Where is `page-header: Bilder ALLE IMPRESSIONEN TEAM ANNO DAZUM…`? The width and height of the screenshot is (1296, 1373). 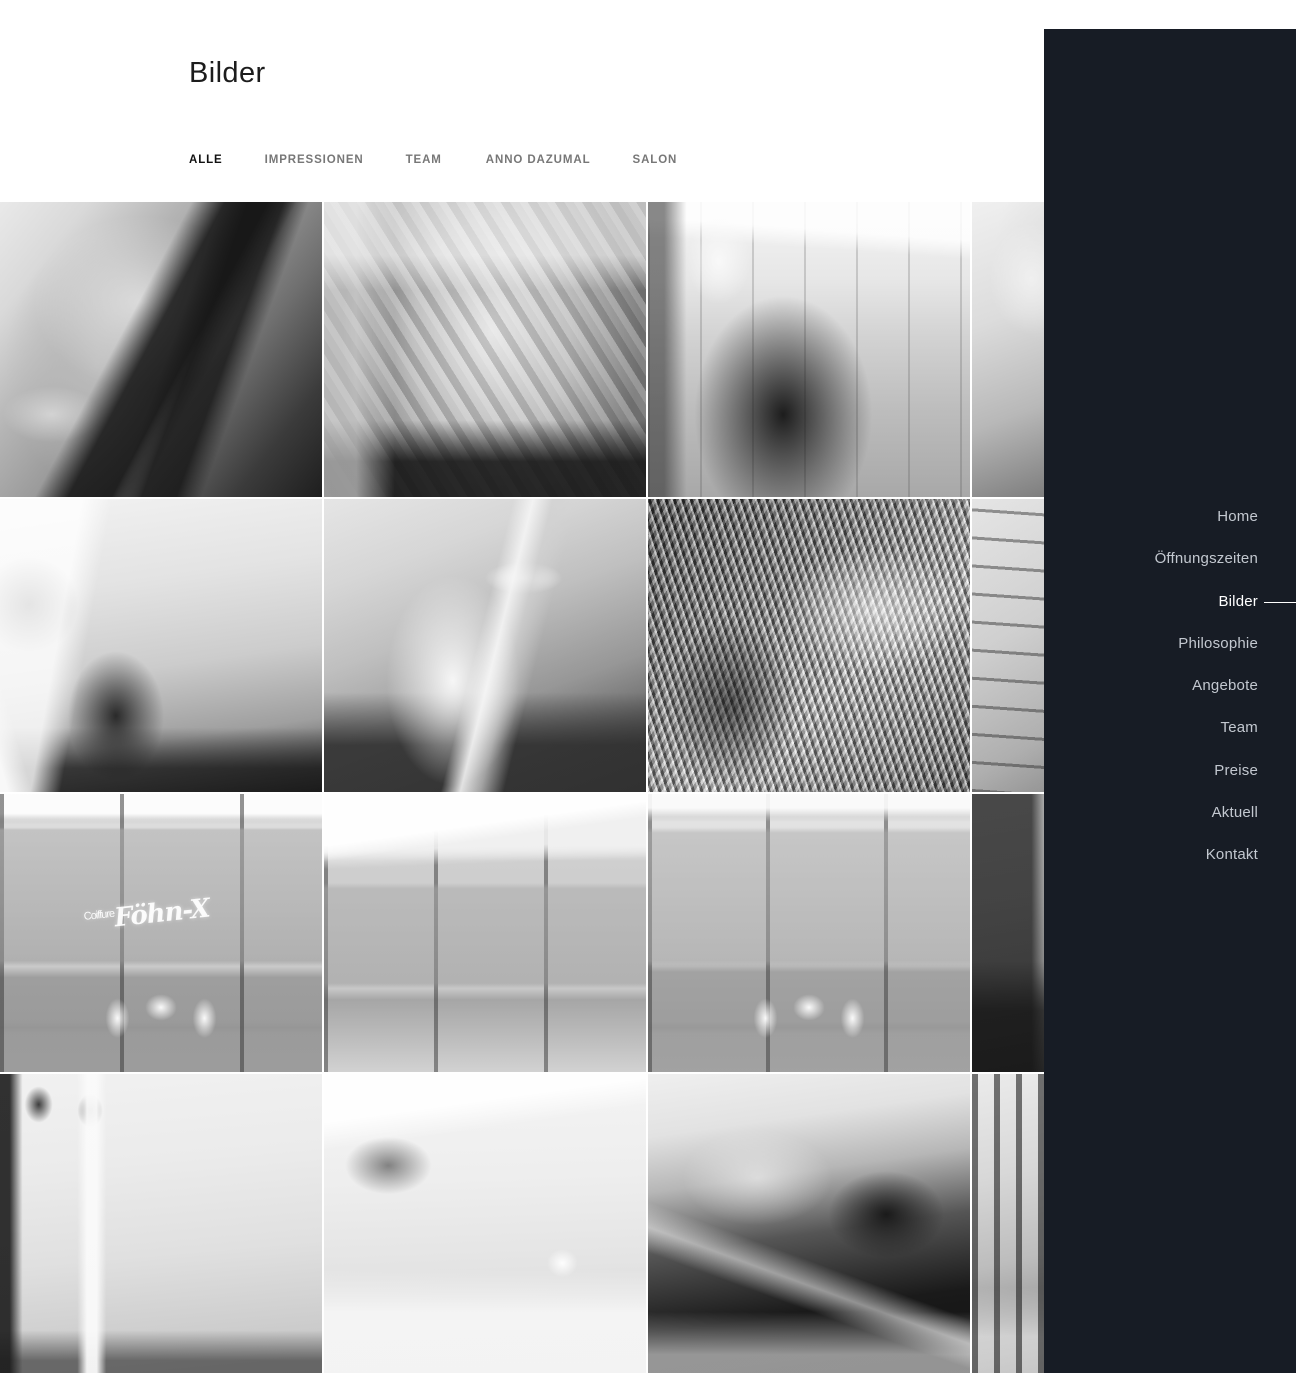
page-header: Bilder ALLE IMPRESSIONEN TEAM ANNO DAZUM… is located at coordinates (522, 101).